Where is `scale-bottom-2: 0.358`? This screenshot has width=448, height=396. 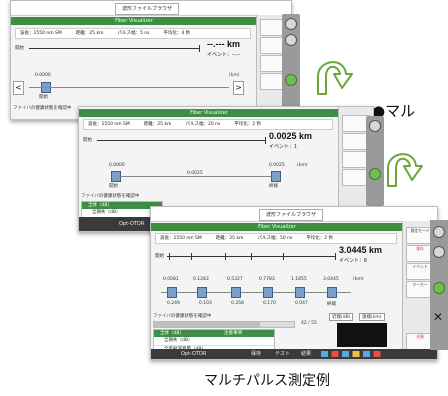
scale-bottom-2: 0.358 is located at coordinates (237, 303).